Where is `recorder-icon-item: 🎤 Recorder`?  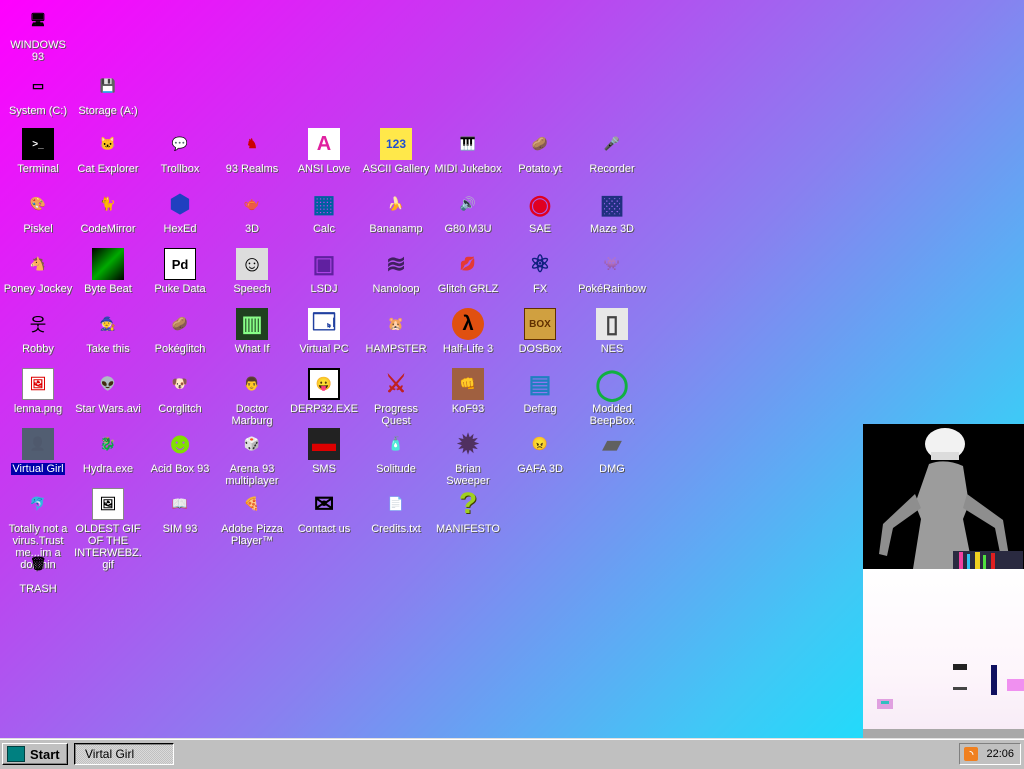 recorder-icon-item: 🎤 Recorder is located at coordinates (612, 151).